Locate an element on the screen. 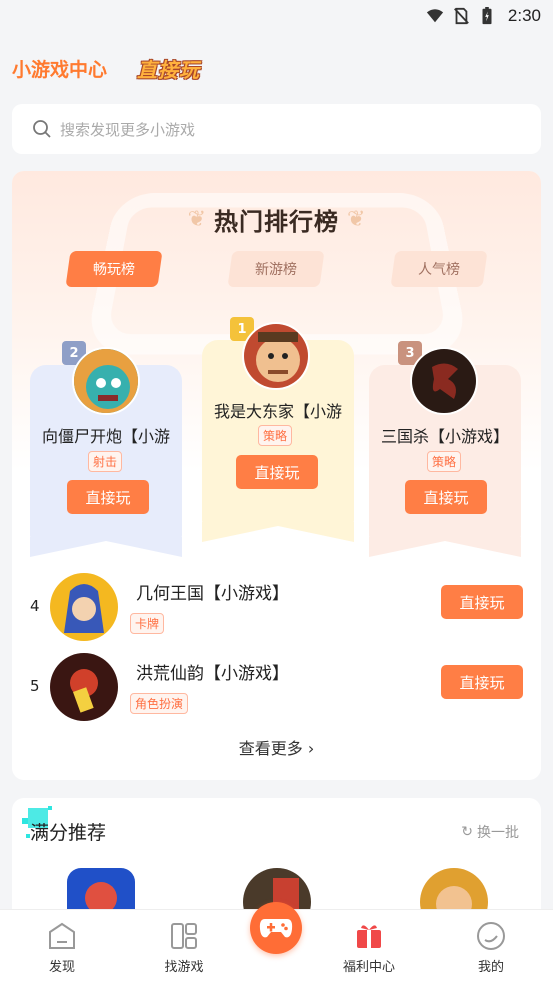 This screenshot has width=553, height=983. play-button-rank-2: 直接玩 is located at coordinates (108, 497).